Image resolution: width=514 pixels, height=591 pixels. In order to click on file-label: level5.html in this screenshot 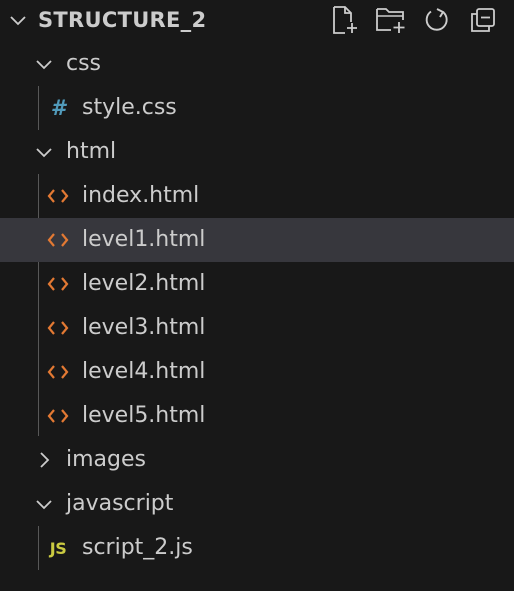, I will do `click(144, 415)`.